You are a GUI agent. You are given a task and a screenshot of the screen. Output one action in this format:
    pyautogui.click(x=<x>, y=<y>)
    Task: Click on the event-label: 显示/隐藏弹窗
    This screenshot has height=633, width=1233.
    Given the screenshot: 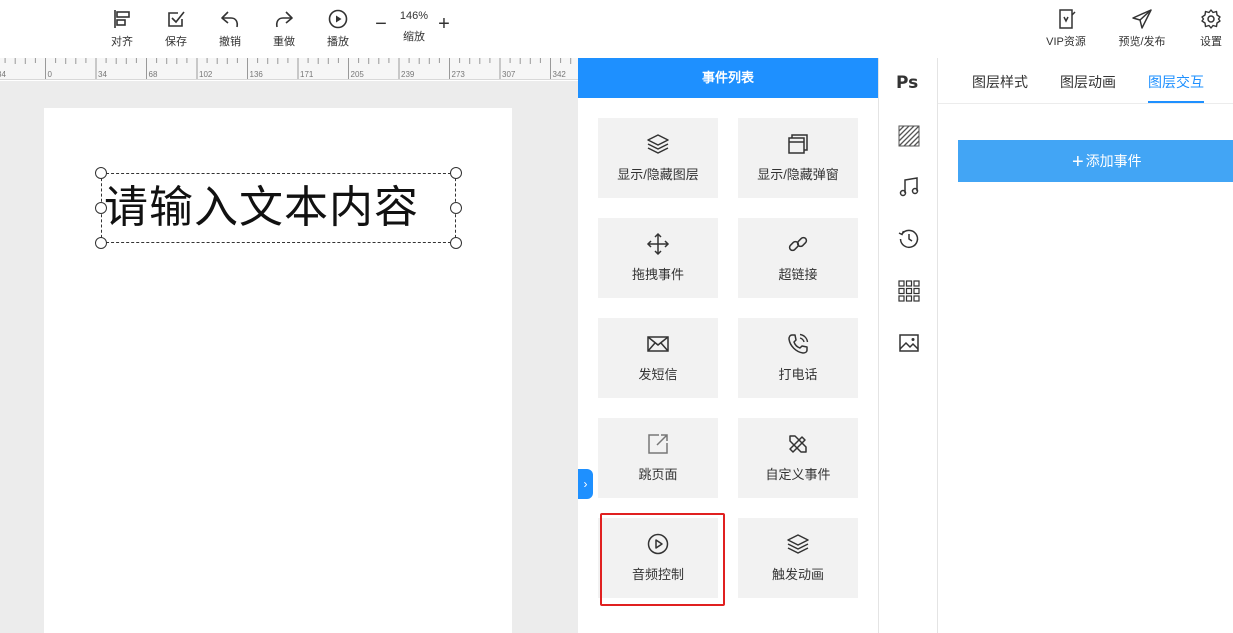 What is the action you would take?
    pyautogui.click(x=798, y=174)
    